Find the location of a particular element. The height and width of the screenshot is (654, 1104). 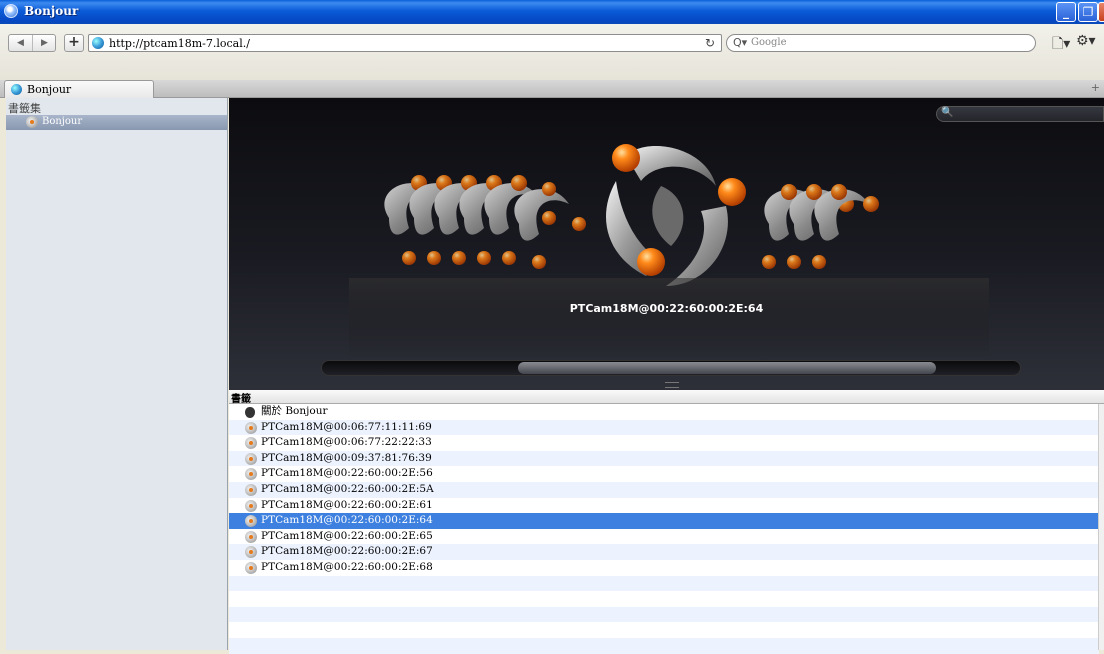

list-item: PTCam18M@00:06:77:11:11:69 is located at coordinates (664, 427).